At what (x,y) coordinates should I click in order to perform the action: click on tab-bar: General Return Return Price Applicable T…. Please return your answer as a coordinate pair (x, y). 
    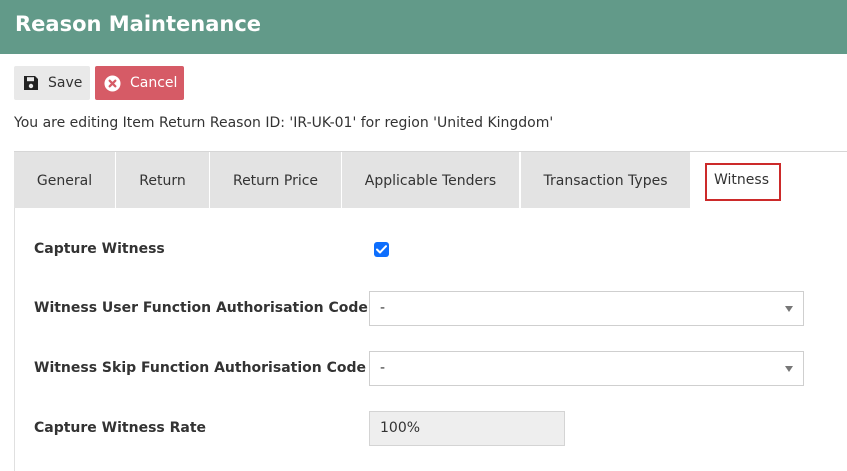
    Looking at the image, I should click on (430, 180).